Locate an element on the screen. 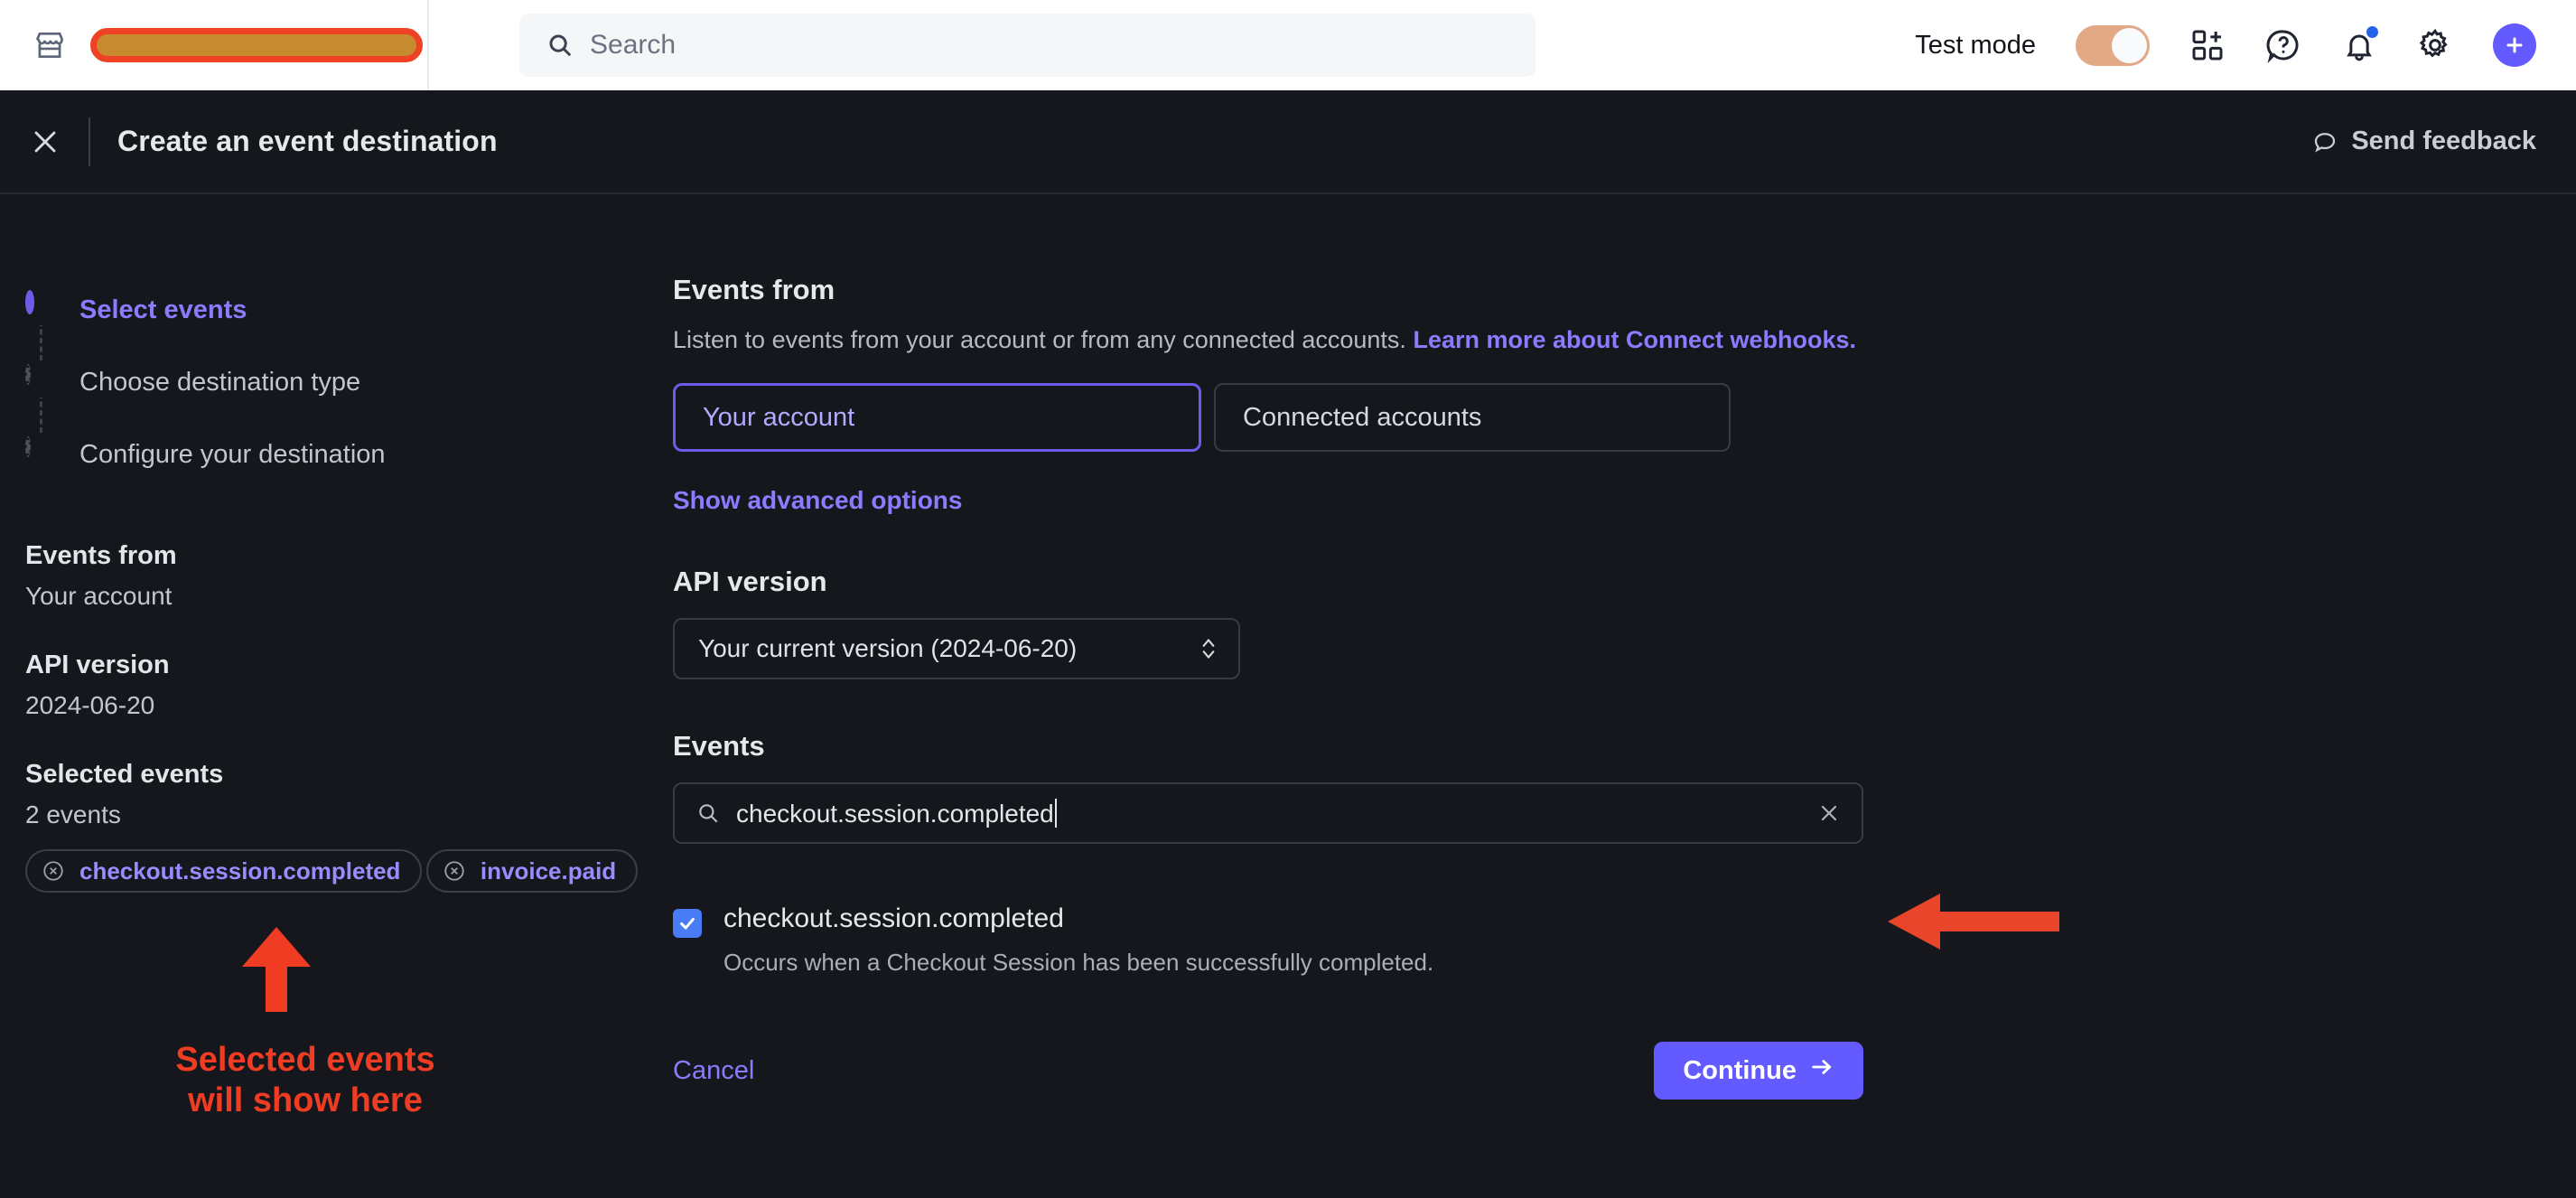  events-from-title: Events from is located at coordinates (754, 289).